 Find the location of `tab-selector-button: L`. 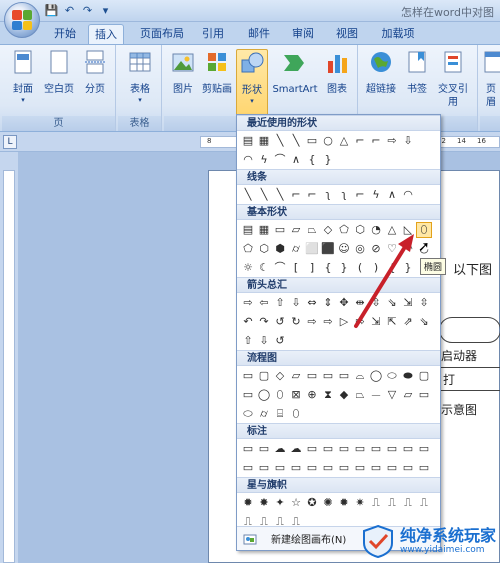

tab-selector-button: L is located at coordinates (10, 142).